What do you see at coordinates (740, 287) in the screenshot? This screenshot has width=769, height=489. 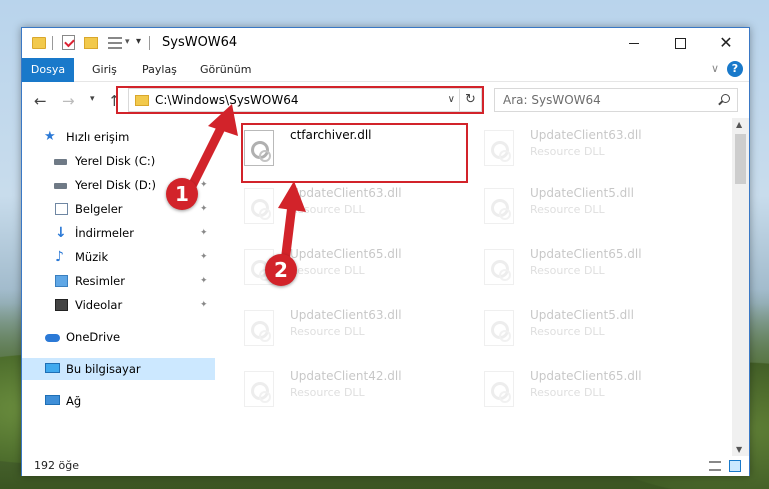 I see `vertical-scrollbar: ▲ ▼` at bounding box center [740, 287].